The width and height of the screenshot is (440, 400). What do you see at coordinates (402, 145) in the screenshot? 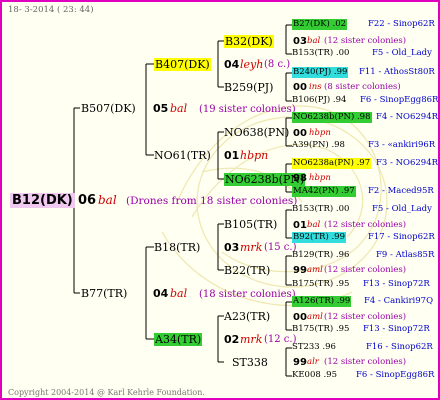
I see `breeder-l4-5: F3 - «ankiri96R` at bounding box center [402, 145].